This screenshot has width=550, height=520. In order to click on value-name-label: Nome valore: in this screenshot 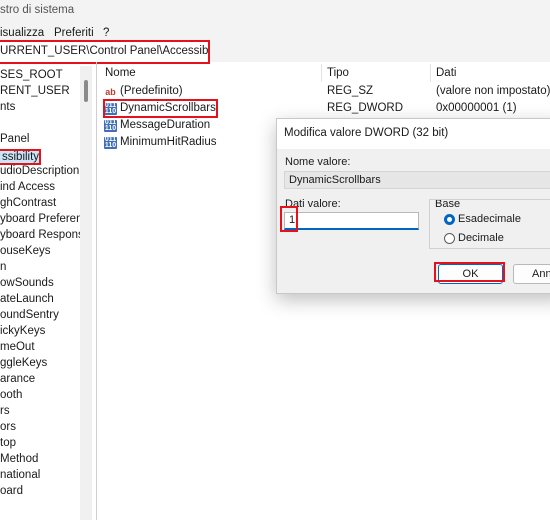, I will do `click(318, 162)`.